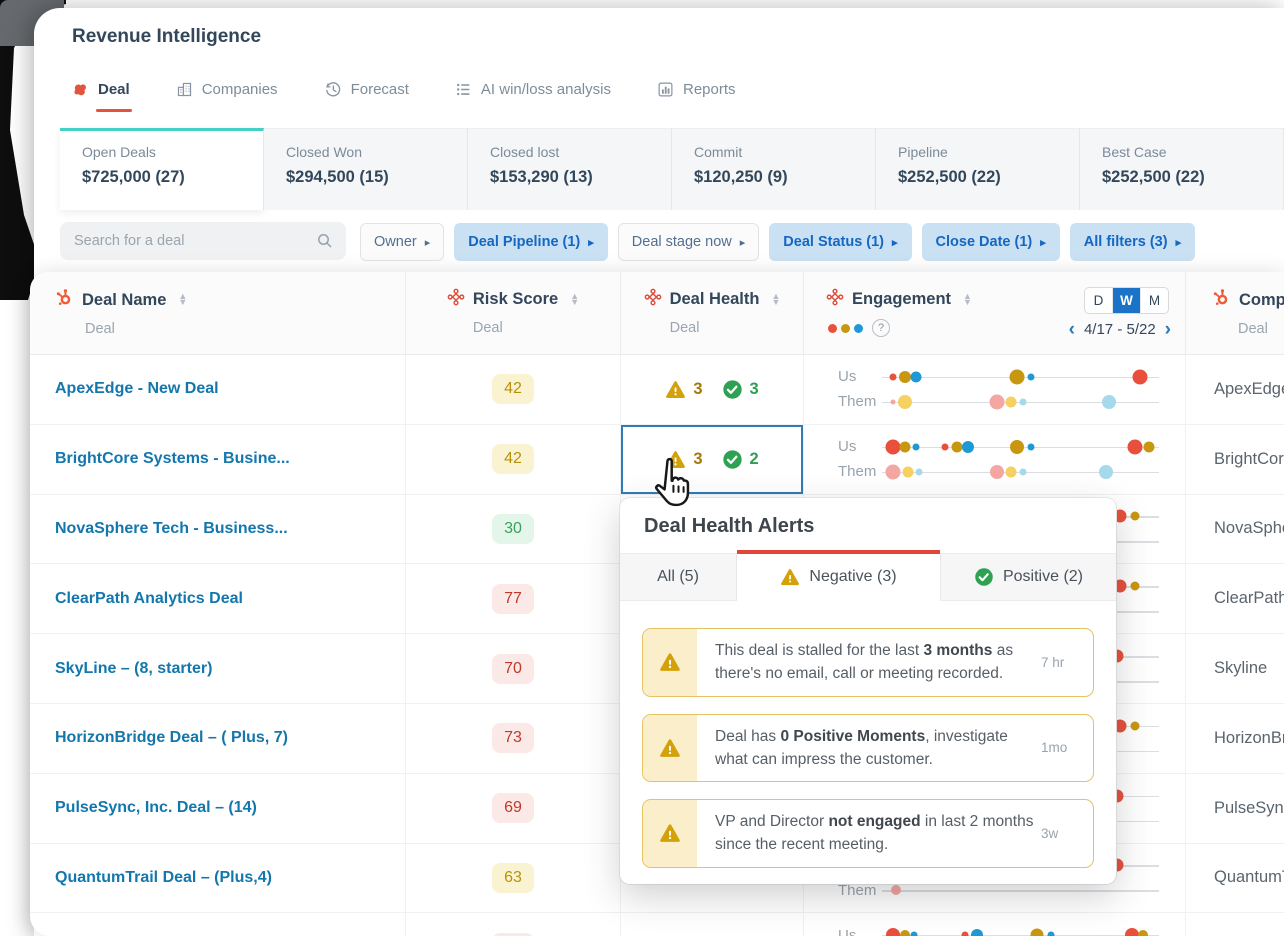 The width and height of the screenshot is (1284, 936). What do you see at coordinates (709, 89) in the screenshot?
I see `nav-tab-label: Reports` at bounding box center [709, 89].